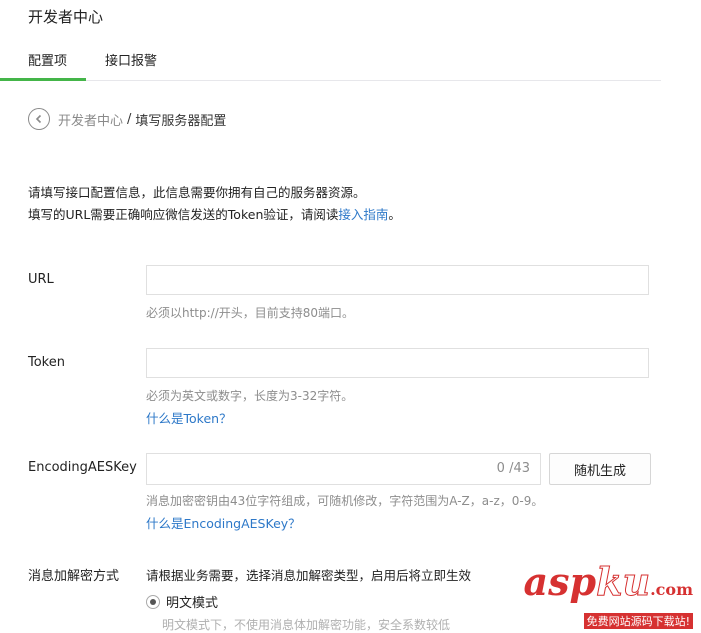  What do you see at coordinates (345, 501) in the screenshot?
I see `aes-key-hint: 消息加密密钥由43位字符组成，可随机修改，字符范围为A-Z，a-z，0-9。` at bounding box center [345, 501].